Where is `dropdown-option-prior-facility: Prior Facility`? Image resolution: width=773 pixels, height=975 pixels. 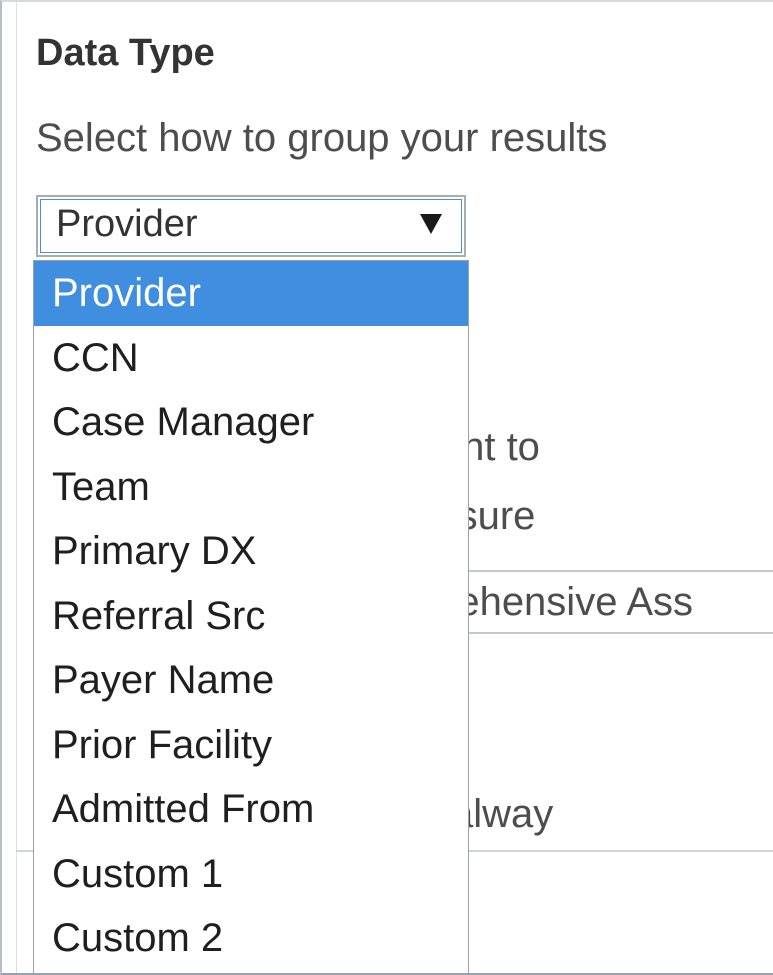 dropdown-option-prior-facility: Prior Facility is located at coordinates (251, 745).